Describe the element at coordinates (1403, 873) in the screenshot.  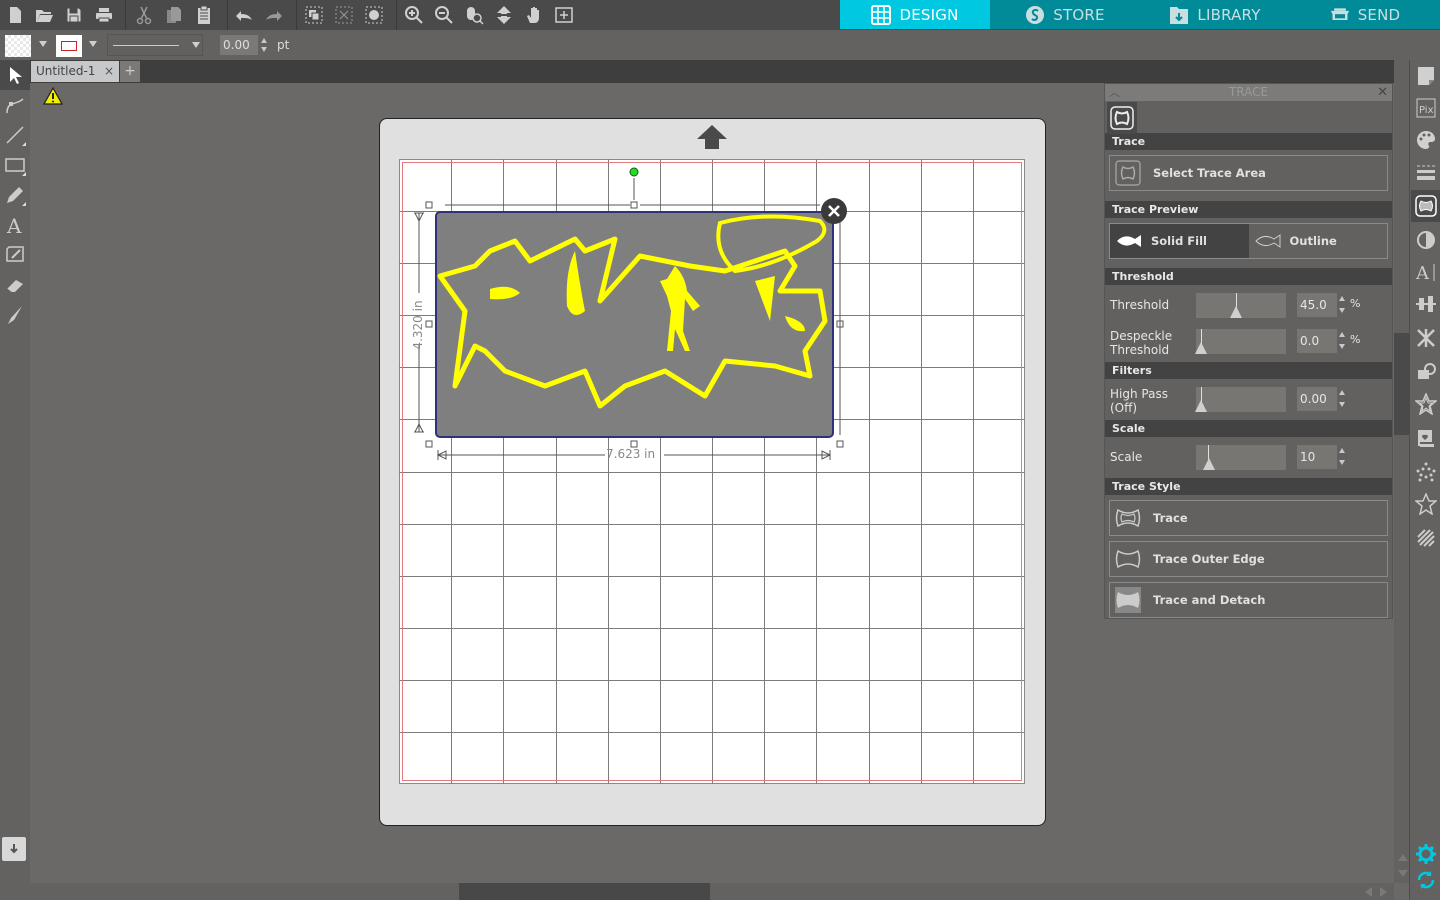
I see `scroll-down-arrow` at that location.